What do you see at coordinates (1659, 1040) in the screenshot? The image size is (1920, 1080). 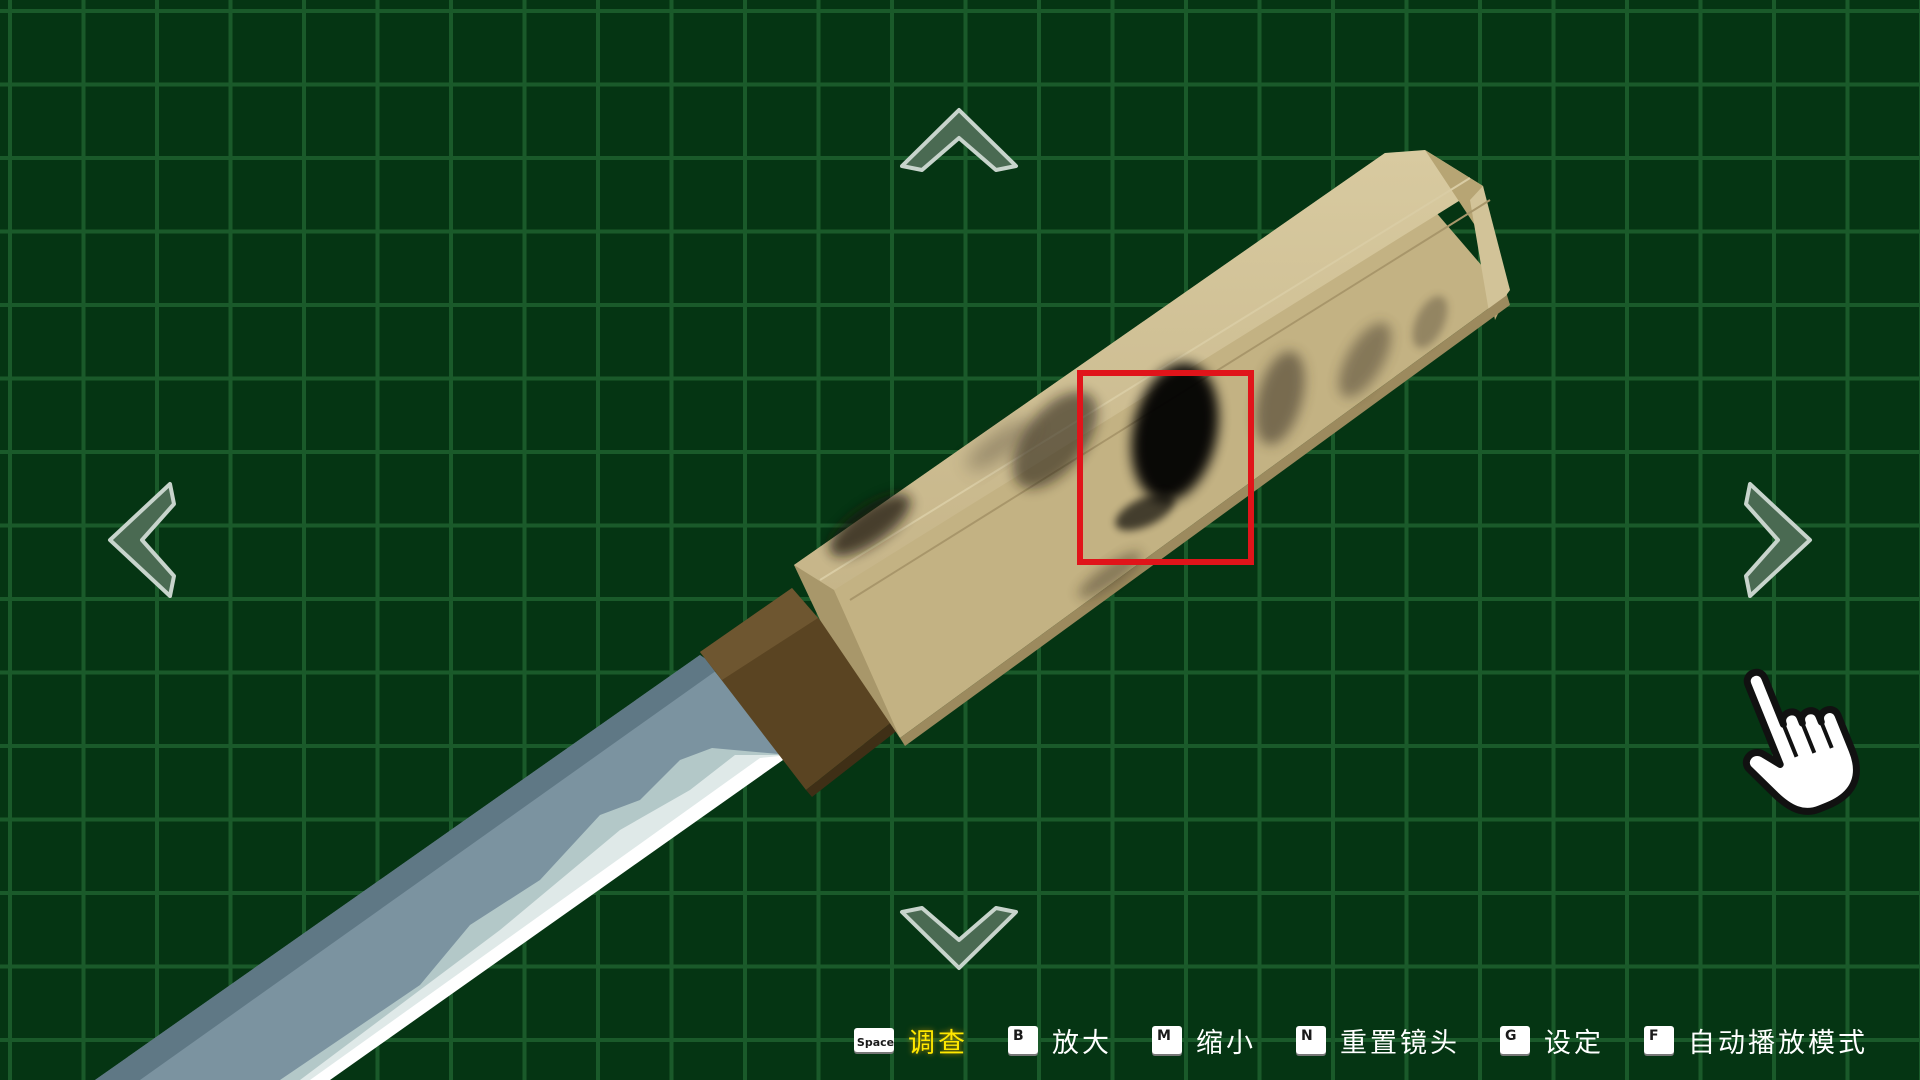 I see `key-f-icon: F` at bounding box center [1659, 1040].